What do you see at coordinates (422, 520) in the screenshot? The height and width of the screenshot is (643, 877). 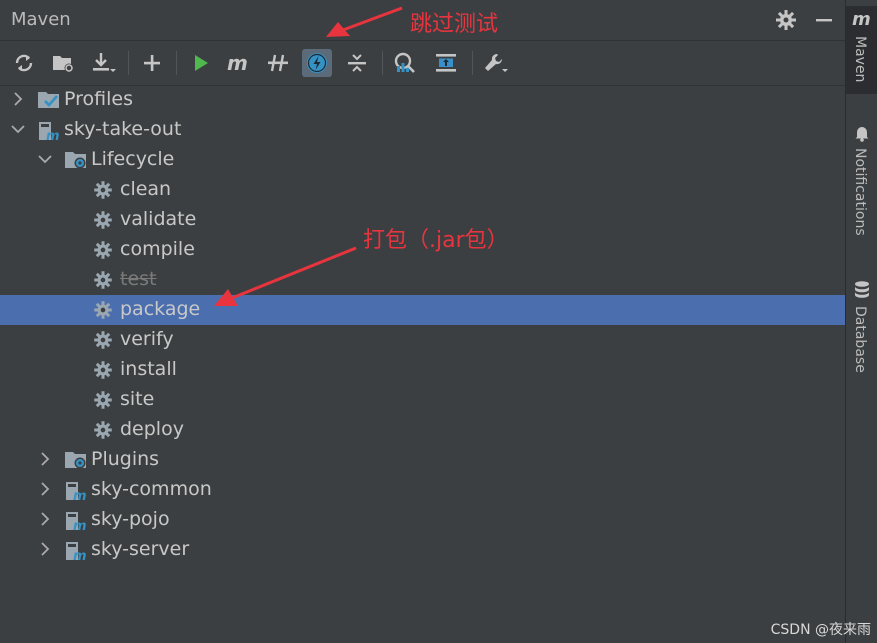 I see `tree-item-sky-pojo: m sky-pojo` at bounding box center [422, 520].